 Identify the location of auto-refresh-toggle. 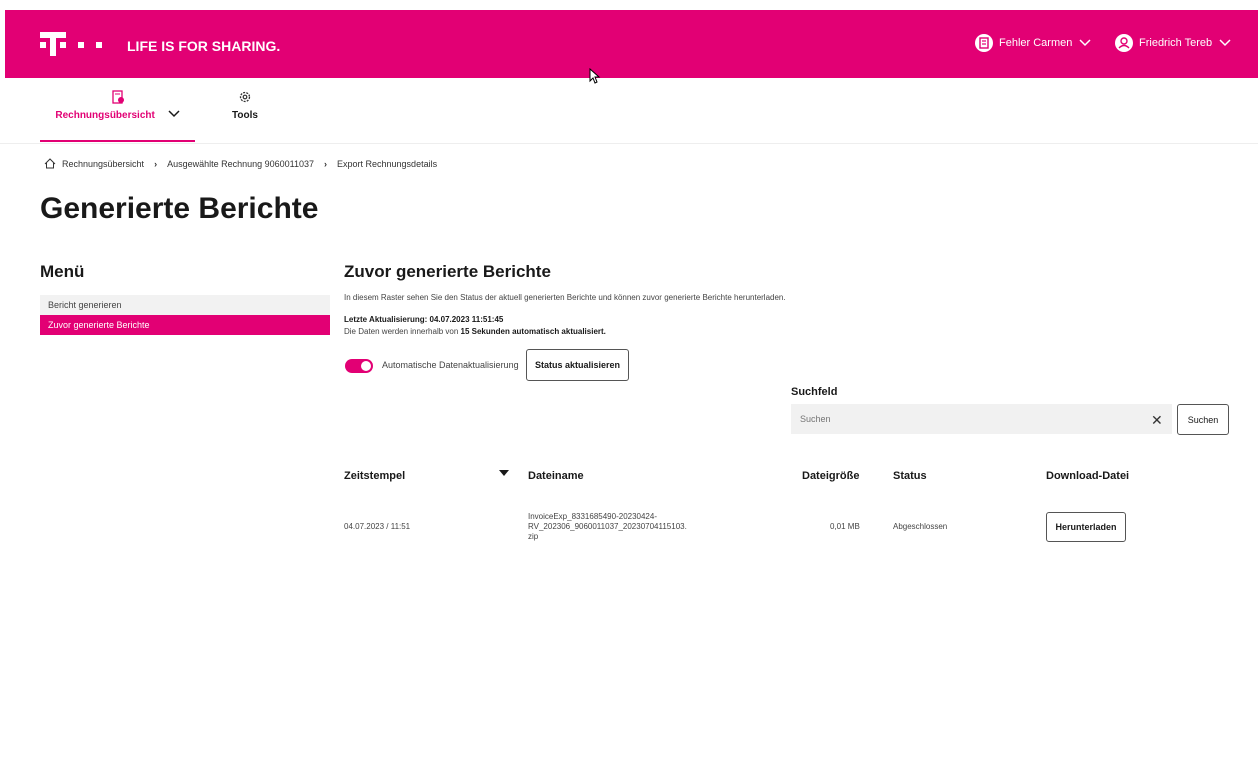
(359, 366).